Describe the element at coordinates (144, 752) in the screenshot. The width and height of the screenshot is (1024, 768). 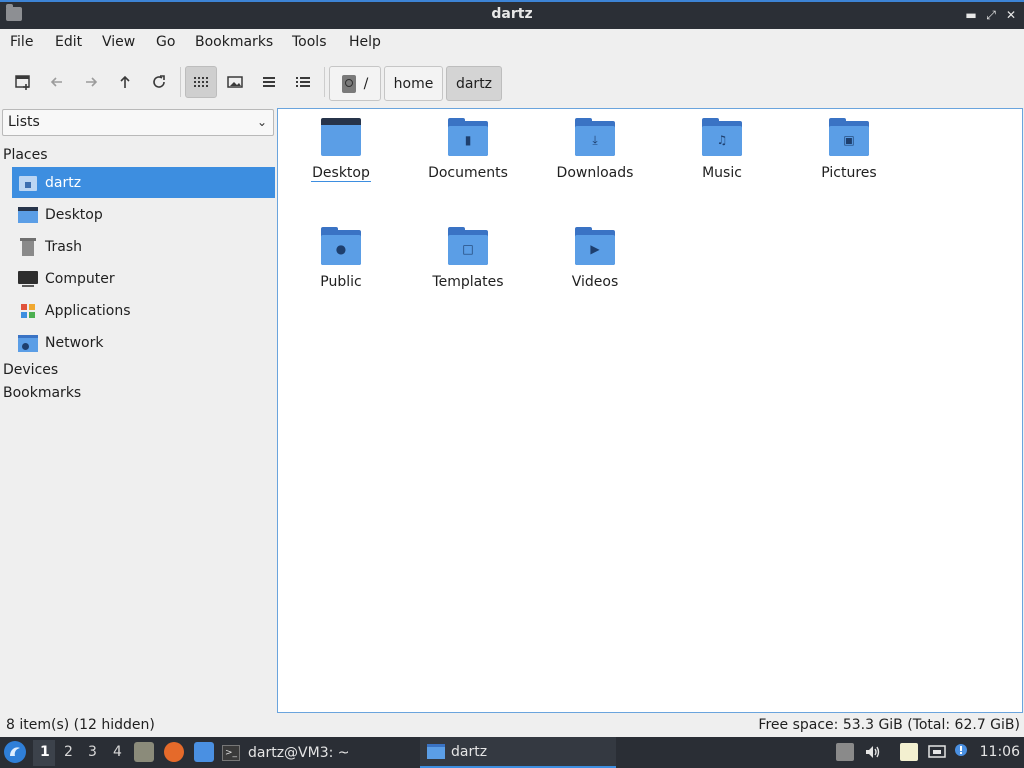
I see `file-manager-launcher-icon` at that location.